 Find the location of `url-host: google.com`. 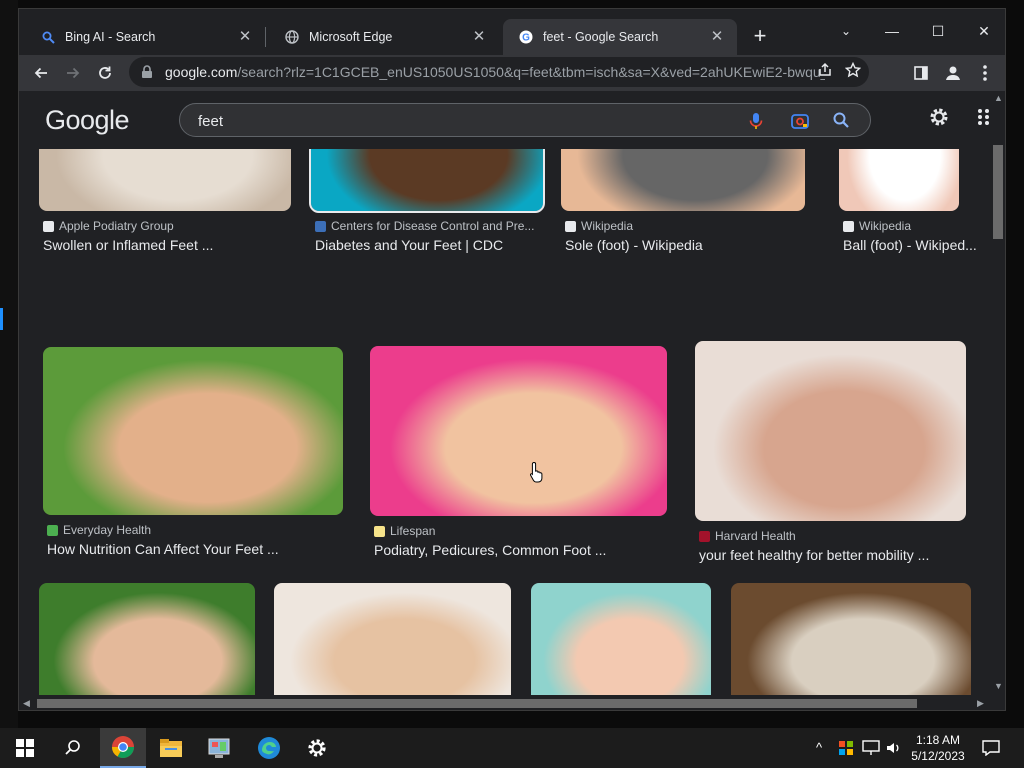

url-host: google.com is located at coordinates (201, 72).